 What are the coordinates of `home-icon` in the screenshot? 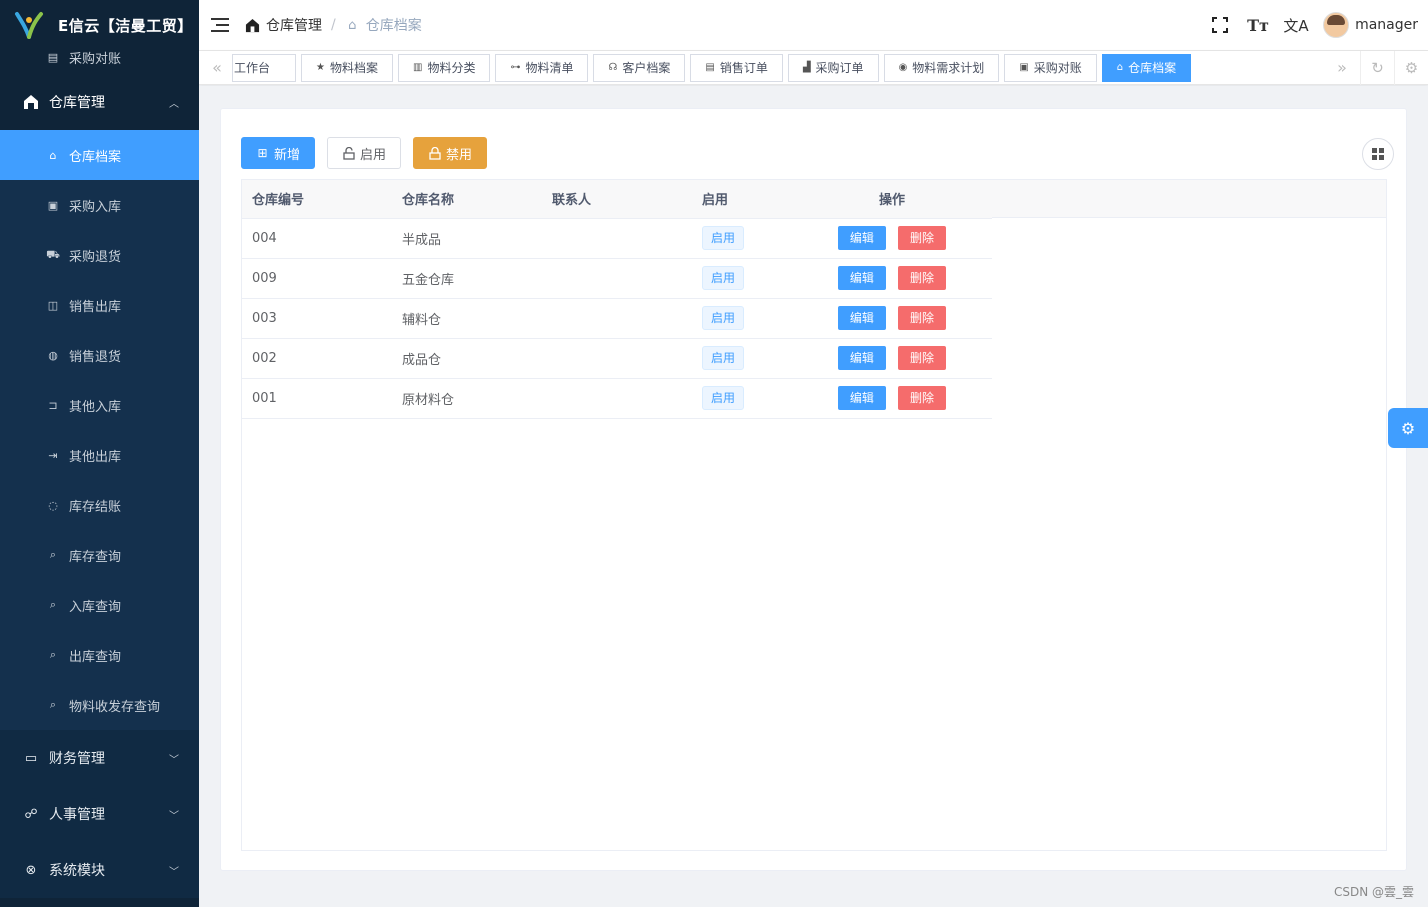 It's located at (252, 25).